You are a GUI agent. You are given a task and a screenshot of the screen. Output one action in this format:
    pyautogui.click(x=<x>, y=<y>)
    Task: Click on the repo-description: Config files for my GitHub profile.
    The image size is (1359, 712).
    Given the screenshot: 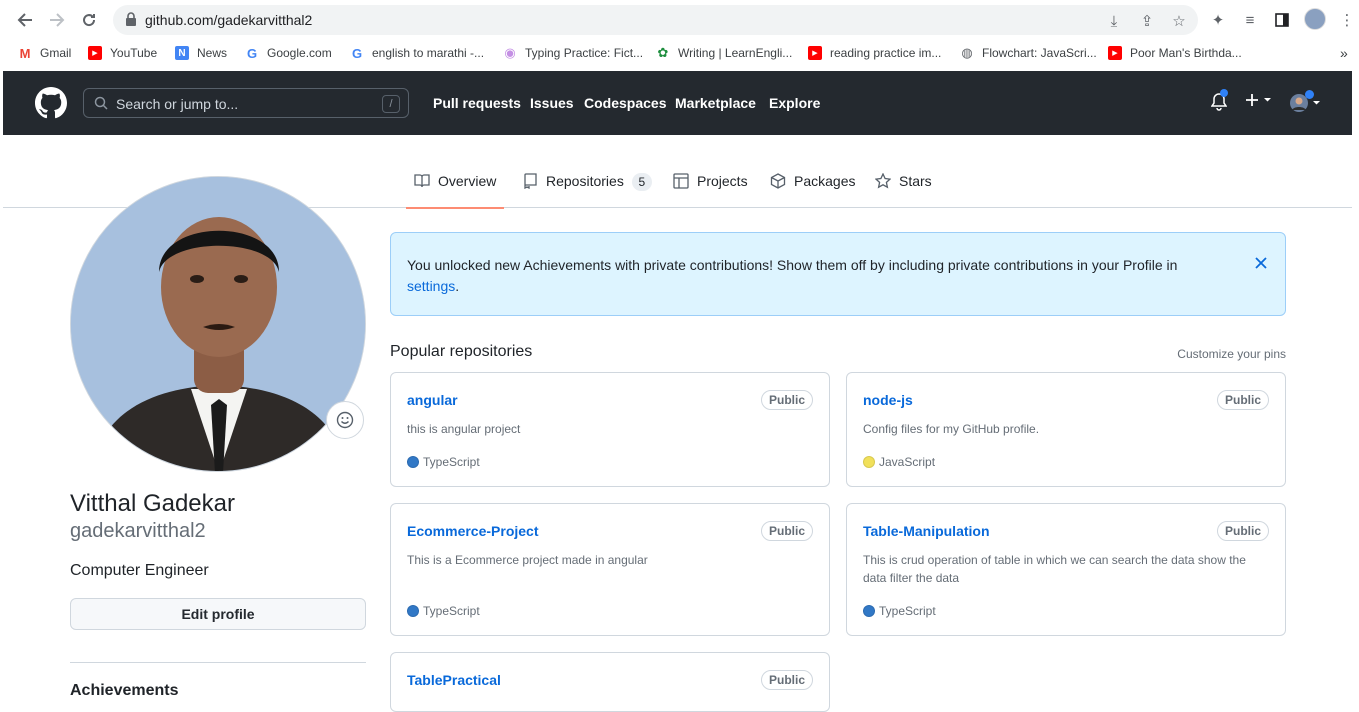 What is the action you would take?
    pyautogui.click(x=951, y=429)
    